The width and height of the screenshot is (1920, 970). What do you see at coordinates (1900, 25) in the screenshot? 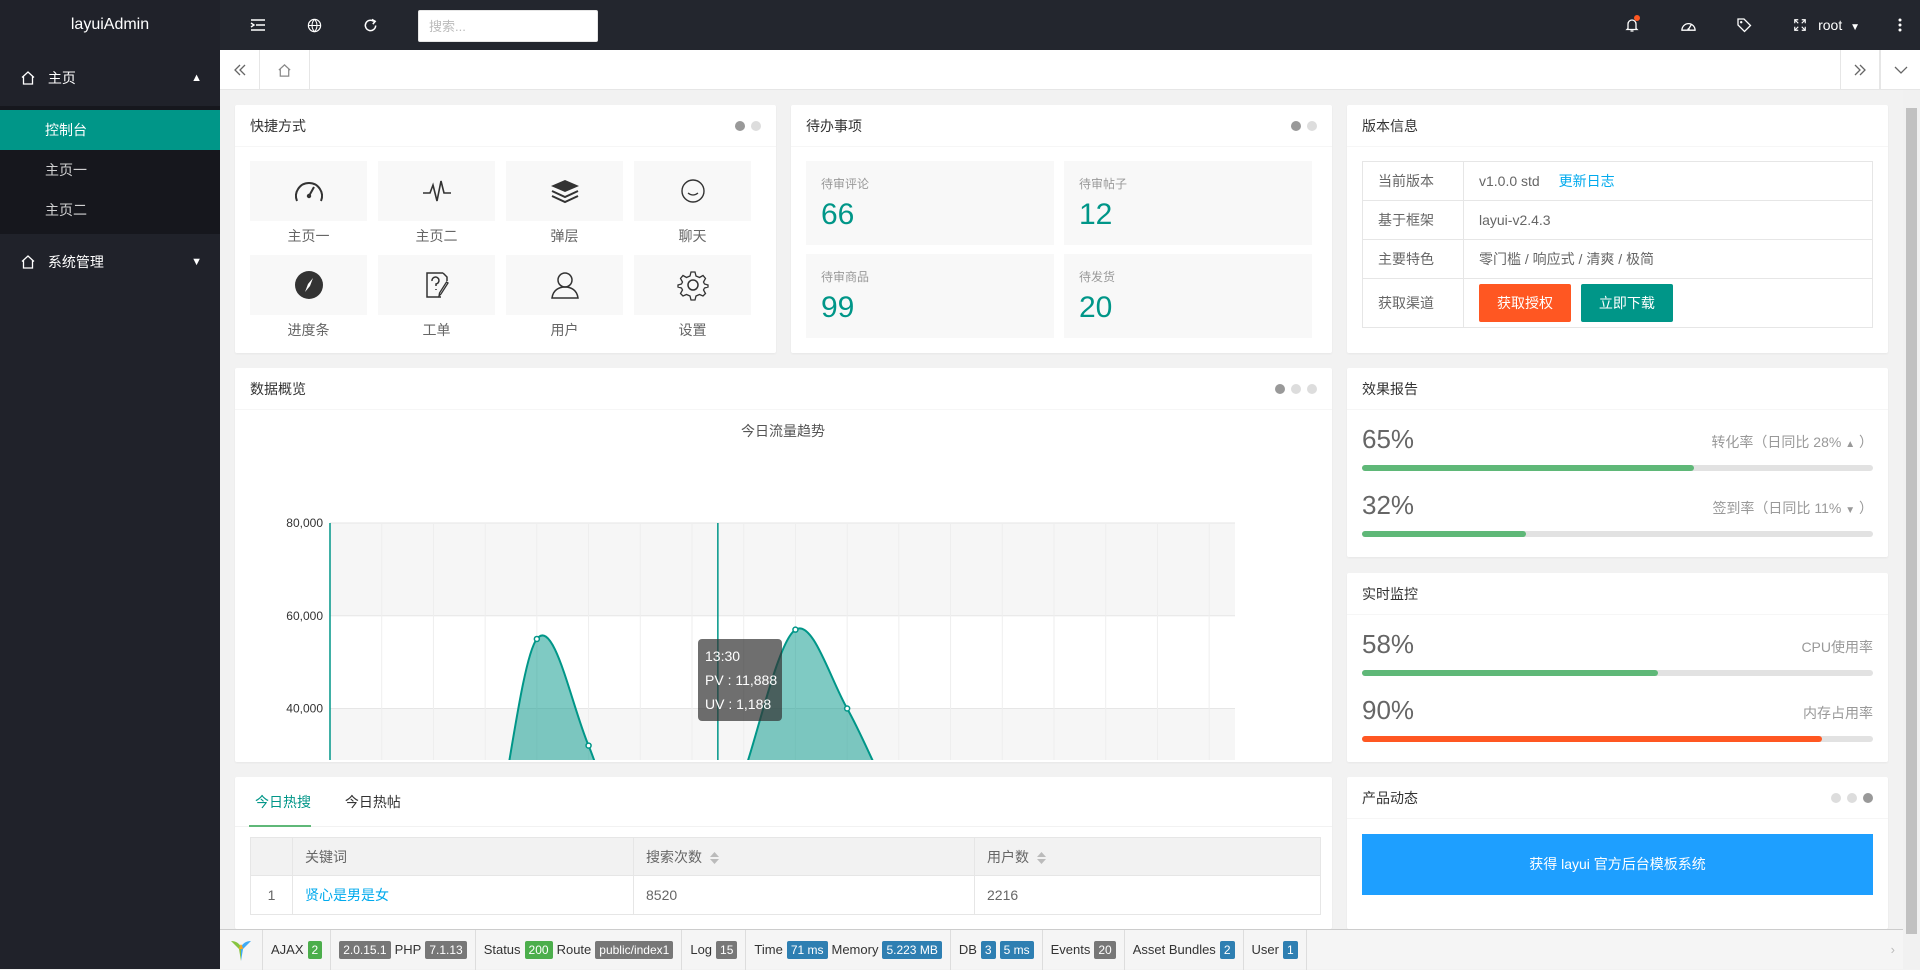
I see `more-vertical-icon` at bounding box center [1900, 25].